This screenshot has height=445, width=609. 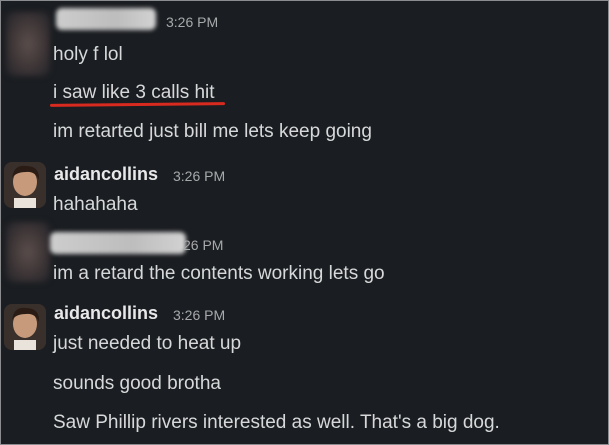 I want to click on message-line: just needed to heat up, so click(x=147, y=343).